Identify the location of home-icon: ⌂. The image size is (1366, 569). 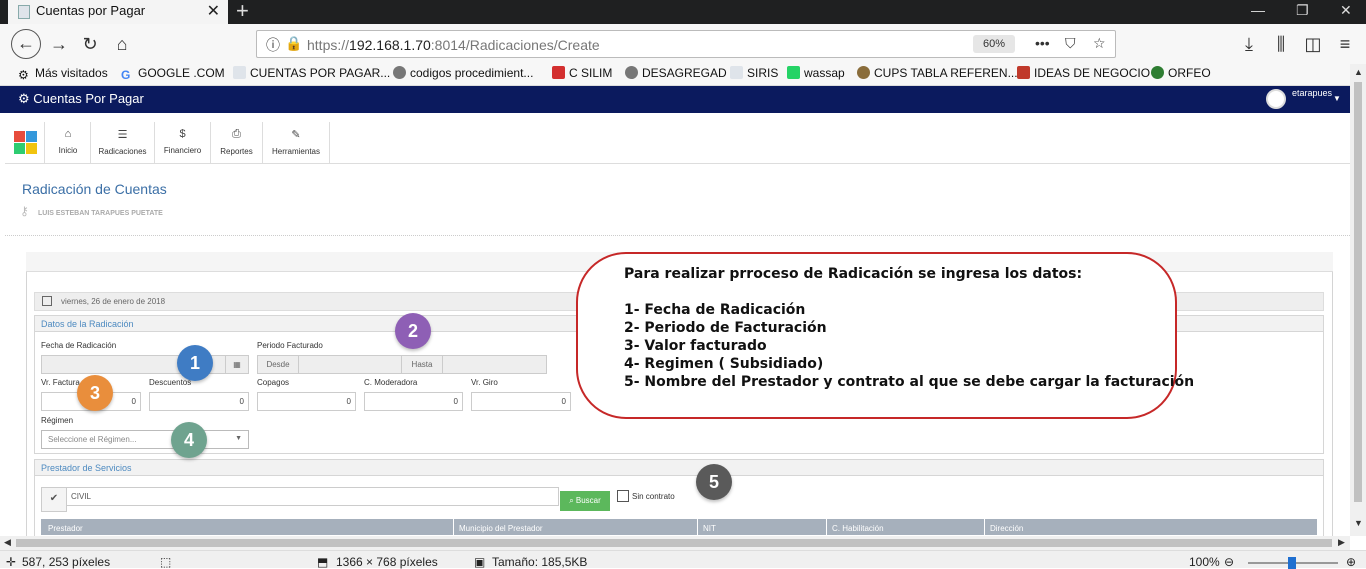
(122, 45).